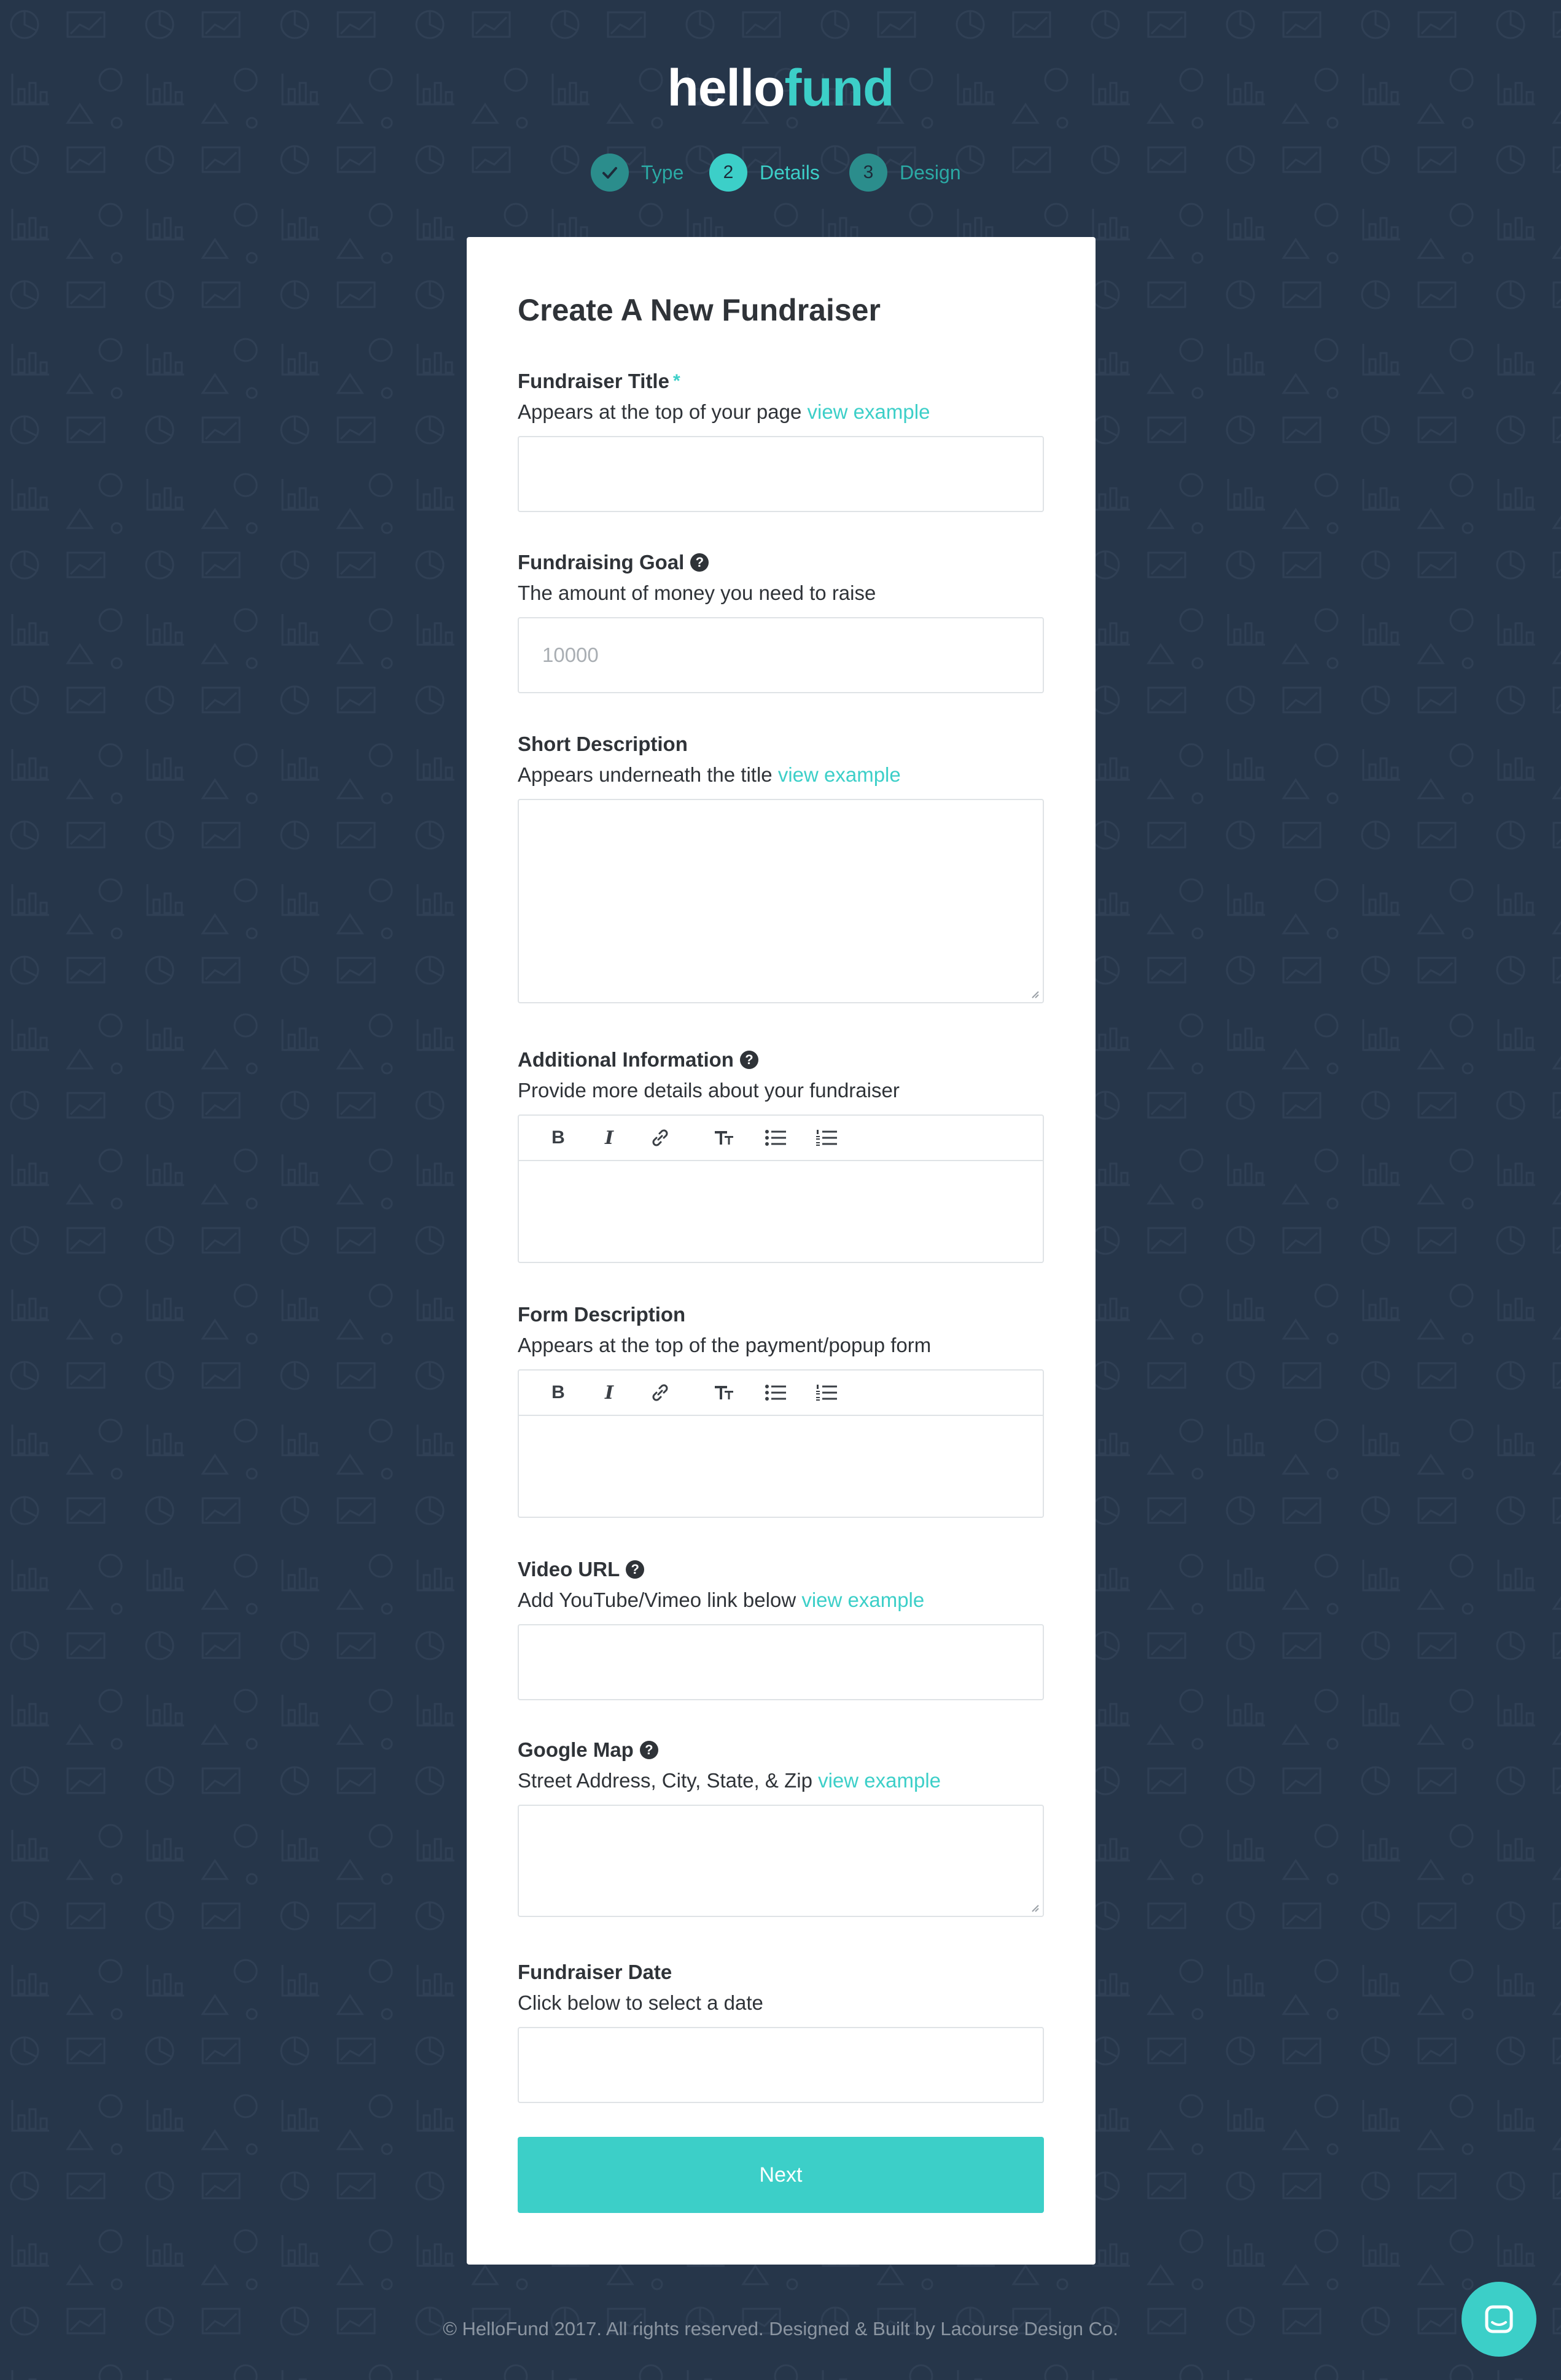 Image resolution: width=1561 pixels, height=2380 pixels. What do you see at coordinates (781, 1467) in the screenshot?
I see `form-description-editor-body` at bounding box center [781, 1467].